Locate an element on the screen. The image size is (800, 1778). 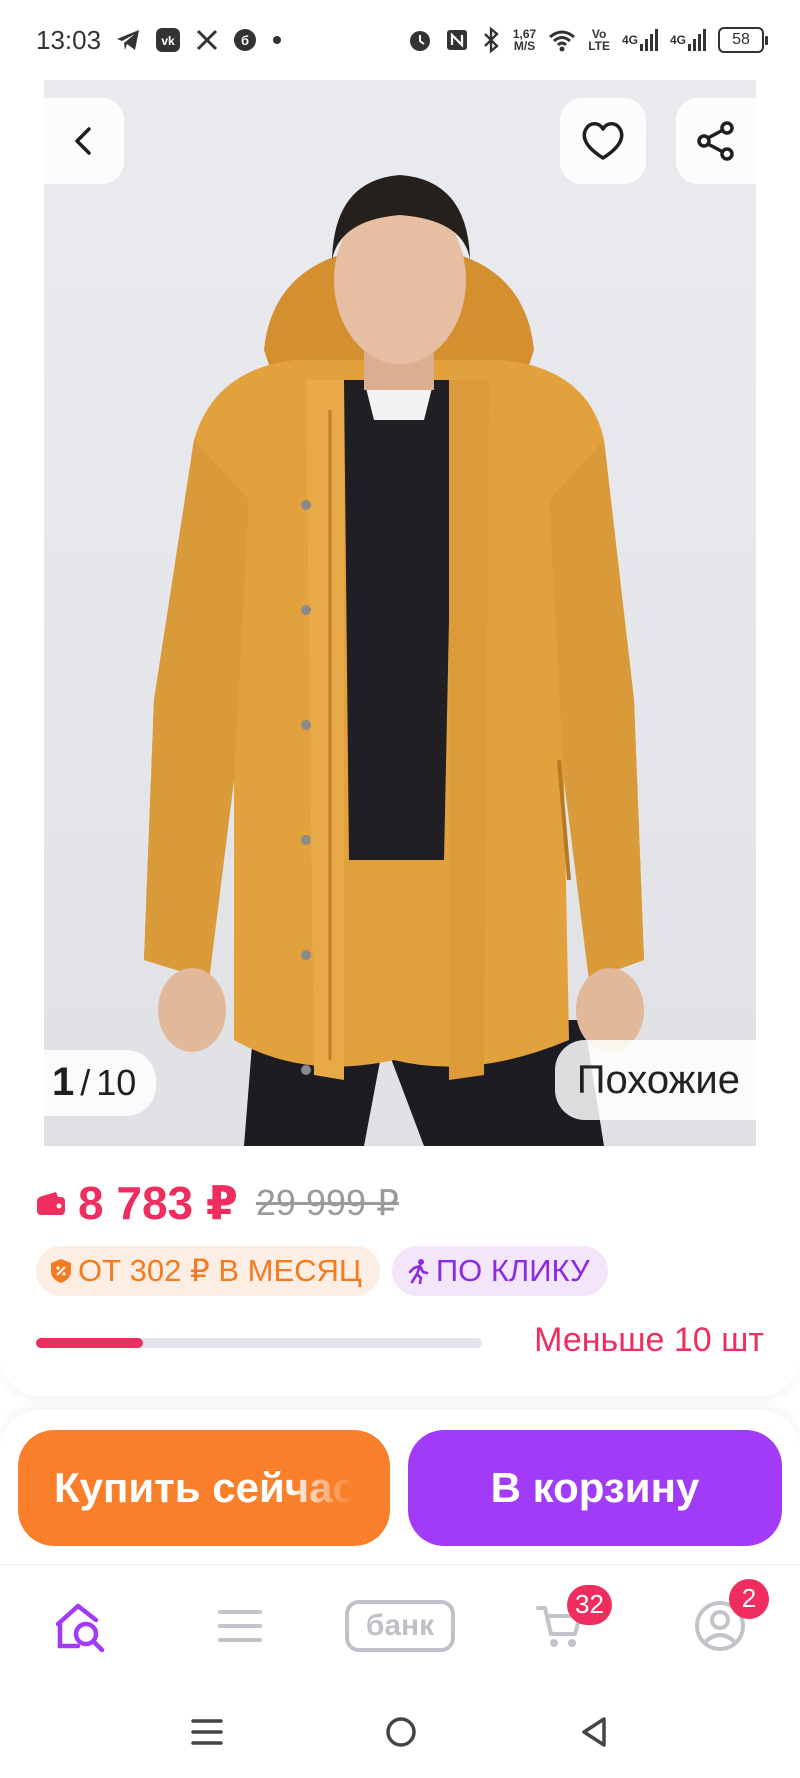
menu-lines-icon is located at coordinates (240, 1625).